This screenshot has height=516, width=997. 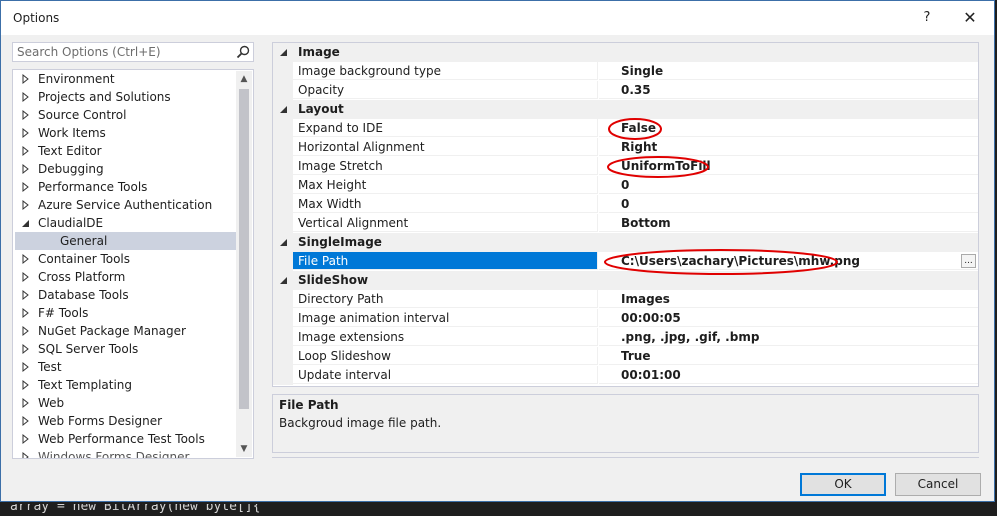 I want to click on property-value: Right, so click(x=788, y=147).